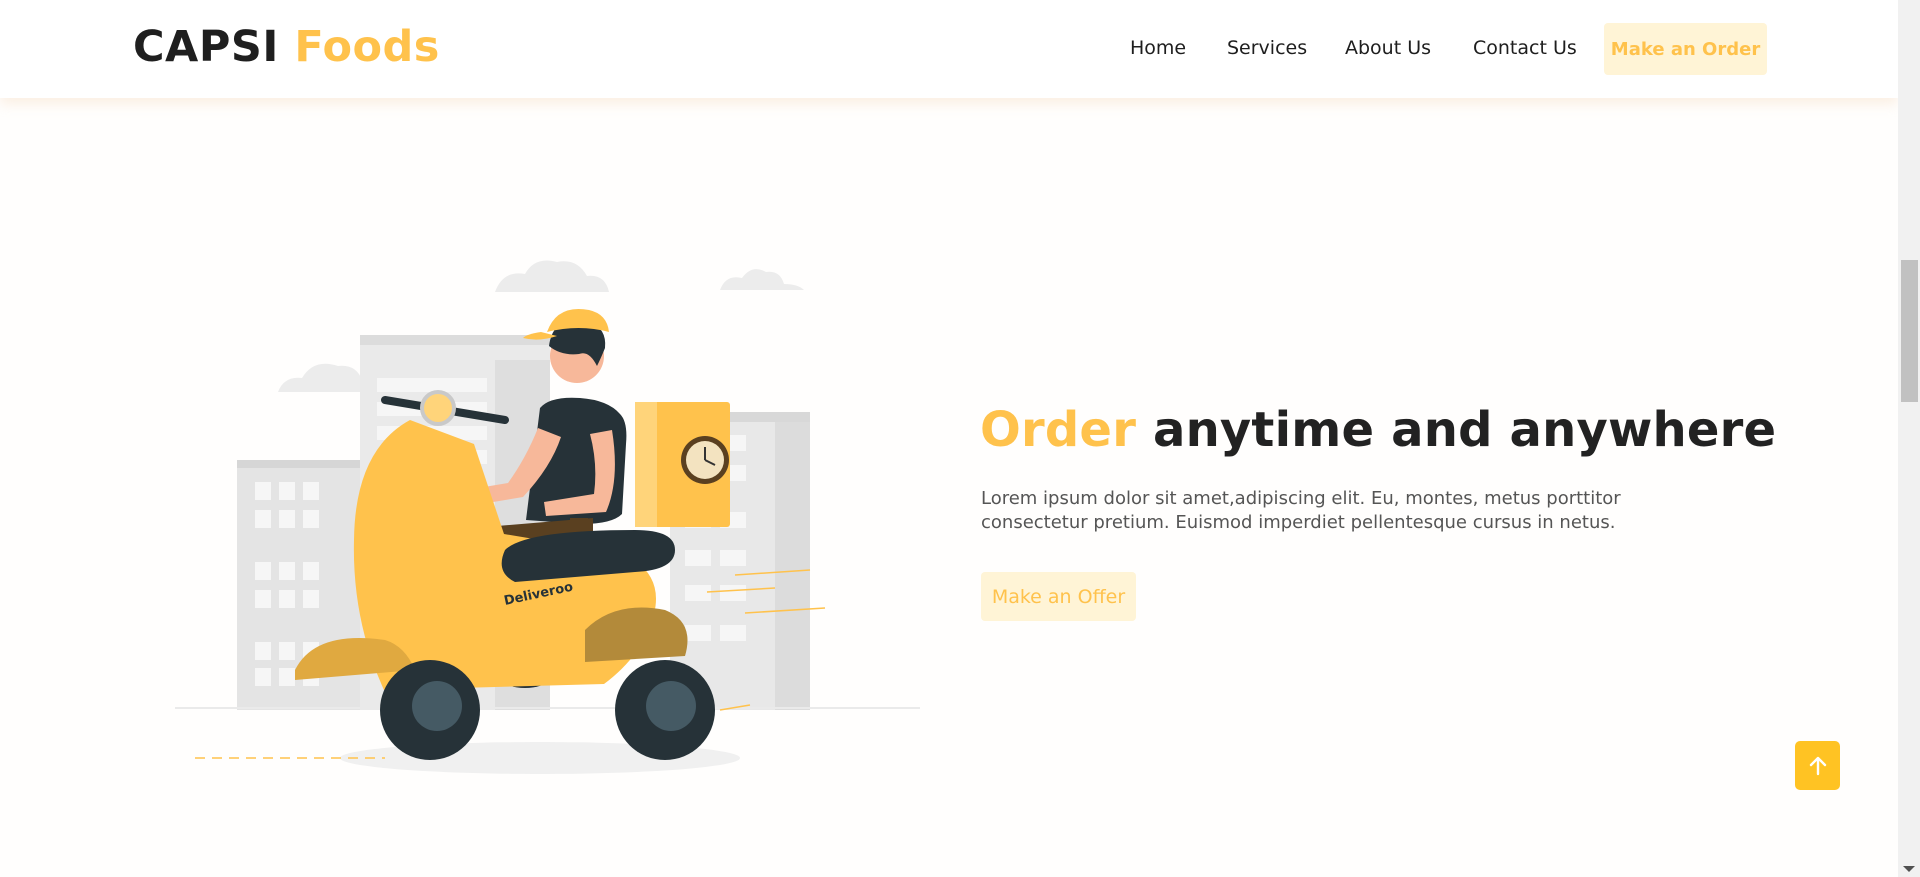 This screenshot has height=877, width=1920. What do you see at coordinates (1267, 48) in the screenshot?
I see `nav-services-link: Services` at bounding box center [1267, 48].